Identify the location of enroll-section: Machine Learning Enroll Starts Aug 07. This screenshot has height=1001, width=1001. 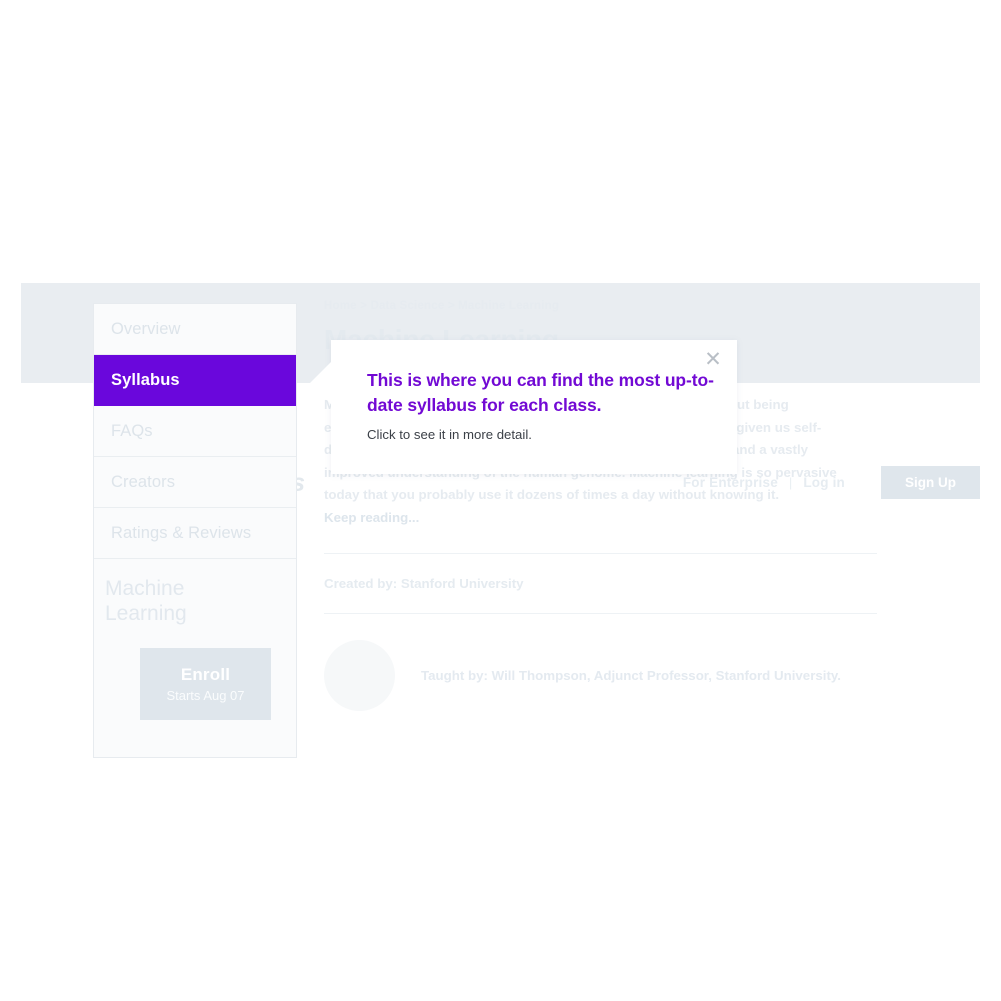
(195, 639).